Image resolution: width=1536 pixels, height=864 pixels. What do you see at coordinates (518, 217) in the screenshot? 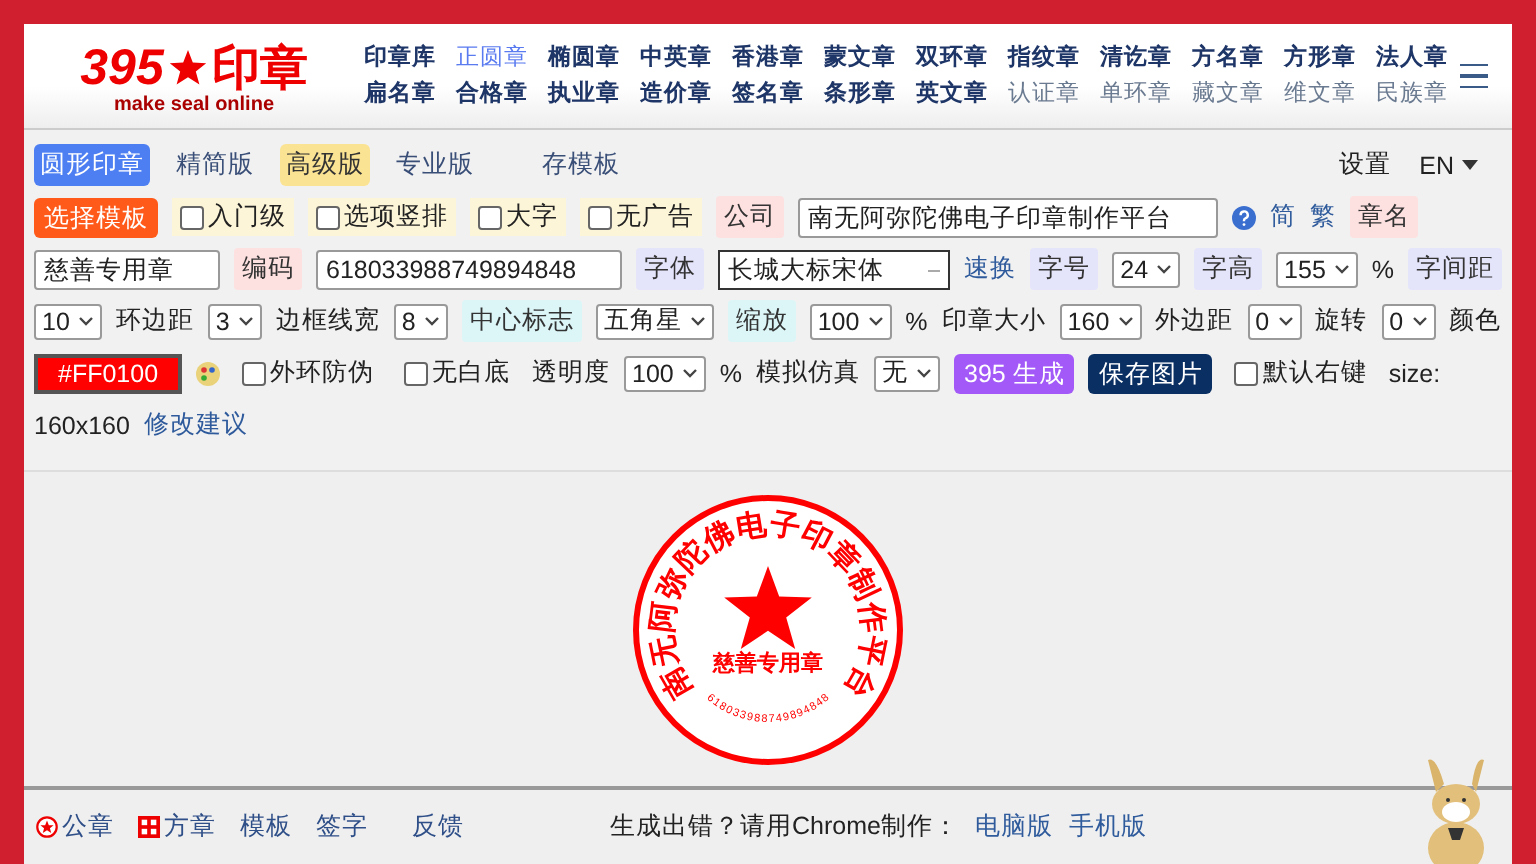
I see `checkbox: 大字` at bounding box center [518, 217].